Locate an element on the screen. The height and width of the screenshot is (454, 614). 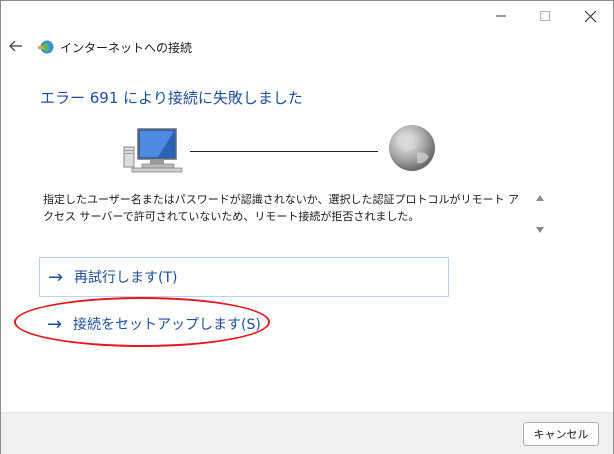
globe-icon is located at coordinates (412, 148).